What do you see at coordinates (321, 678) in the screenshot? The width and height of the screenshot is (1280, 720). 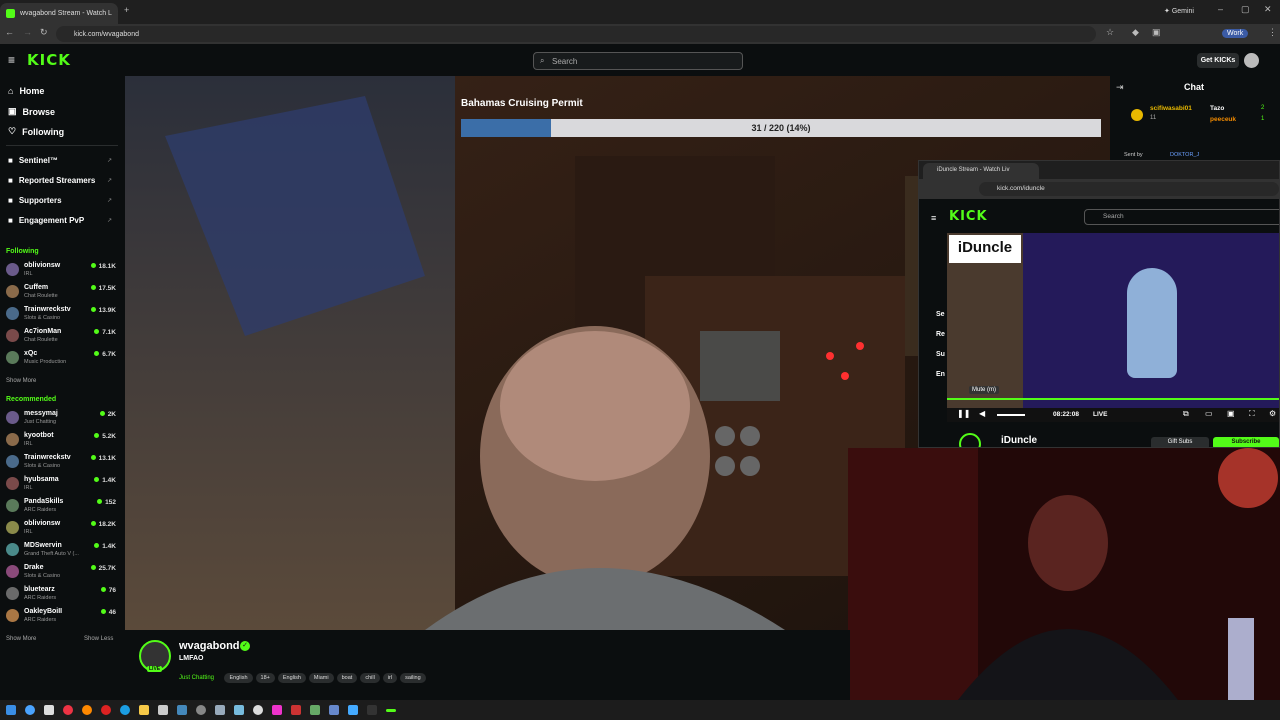 I see `stream-tag: Miami` at bounding box center [321, 678].